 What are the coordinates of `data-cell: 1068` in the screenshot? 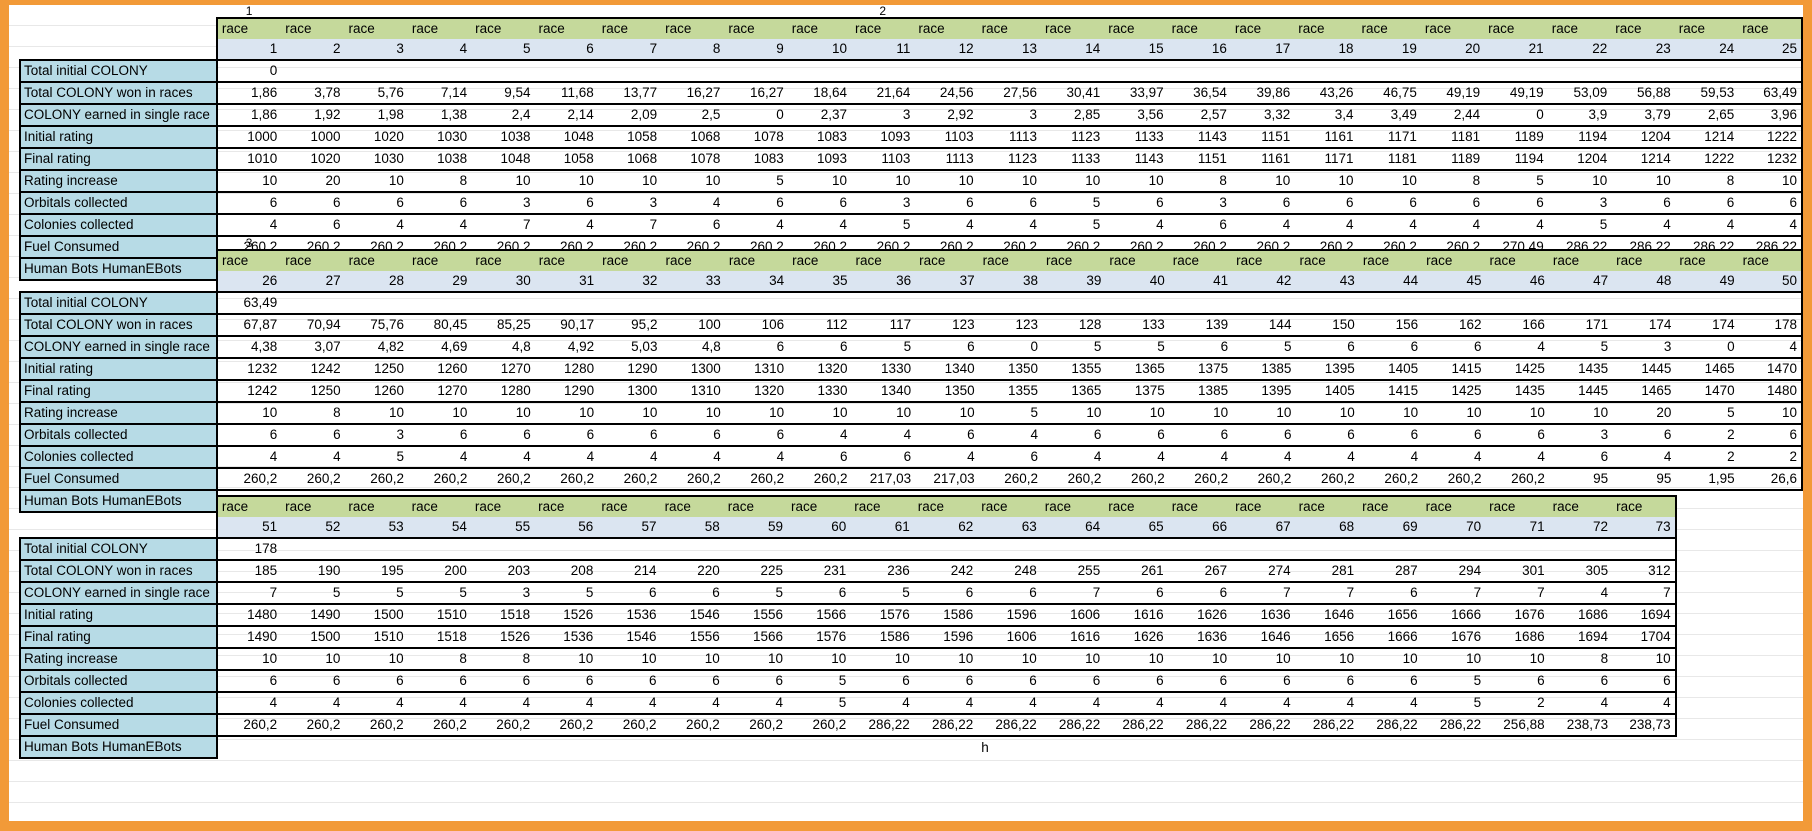 It's located at (629, 159).